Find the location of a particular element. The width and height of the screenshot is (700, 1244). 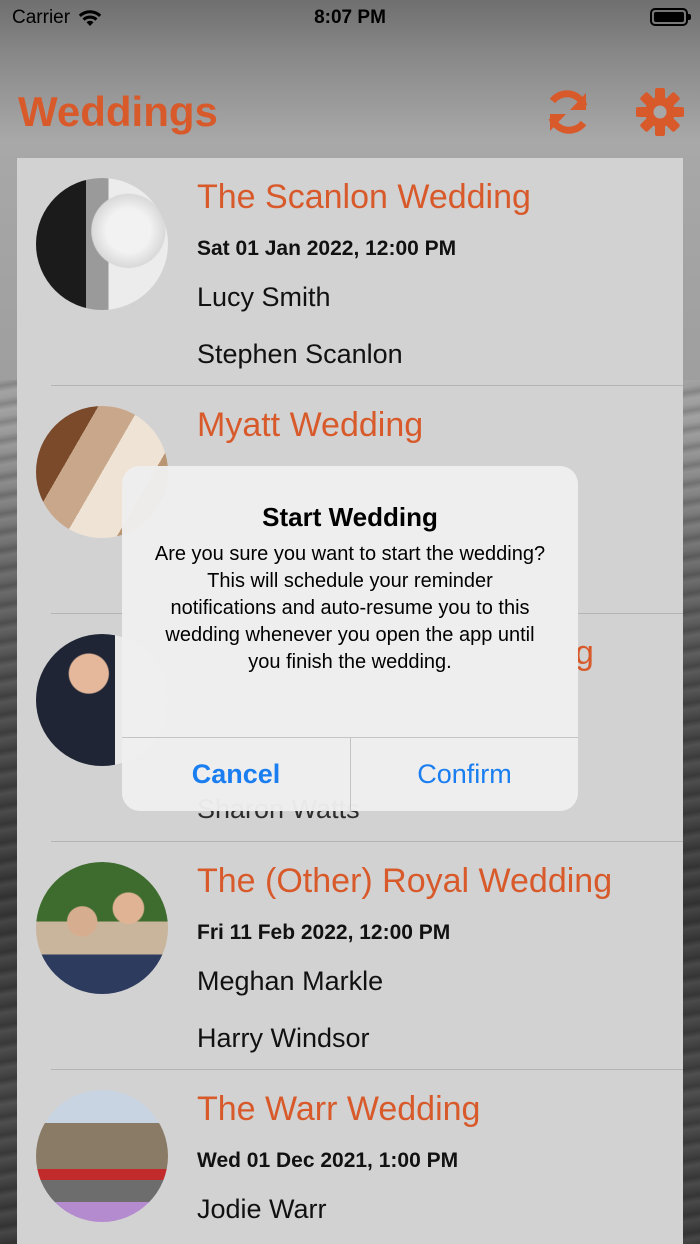

partner-one: Lucy Smith is located at coordinates (264, 297).